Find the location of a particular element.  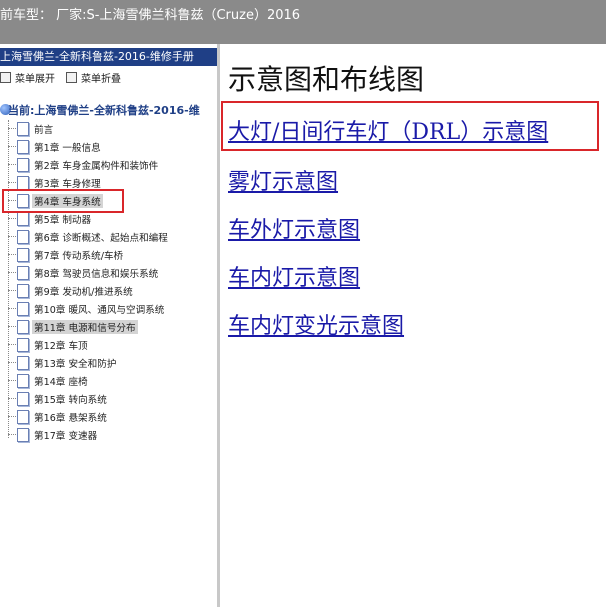

tree-item-chapter-12: 第12章 车顶 is located at coordinates (108, 344).